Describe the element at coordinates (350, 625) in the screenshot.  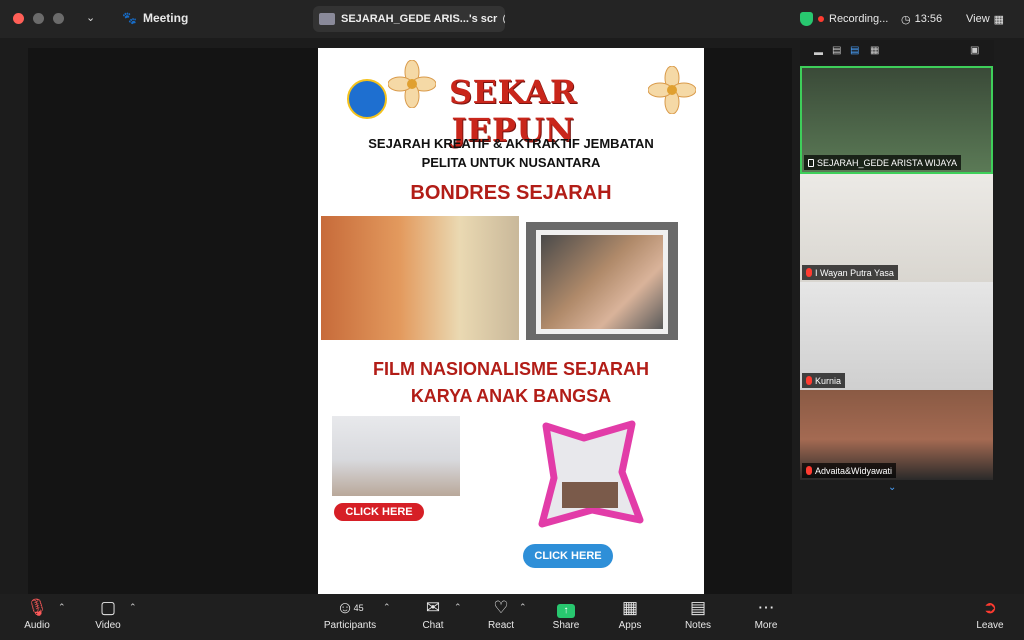
I see `participants-label: Participants` at that location.